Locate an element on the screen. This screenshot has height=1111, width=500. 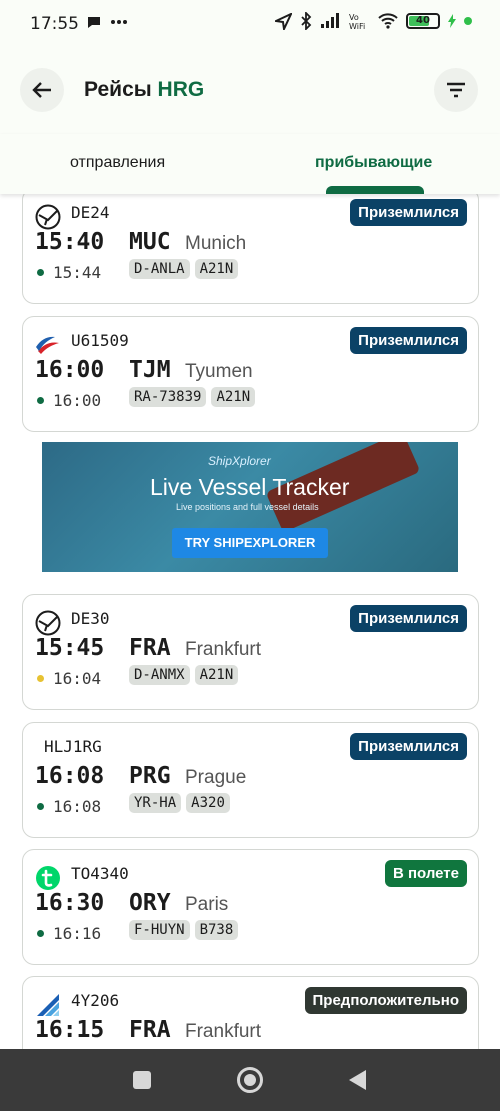
more-icon is located at coordinates (119, 22).